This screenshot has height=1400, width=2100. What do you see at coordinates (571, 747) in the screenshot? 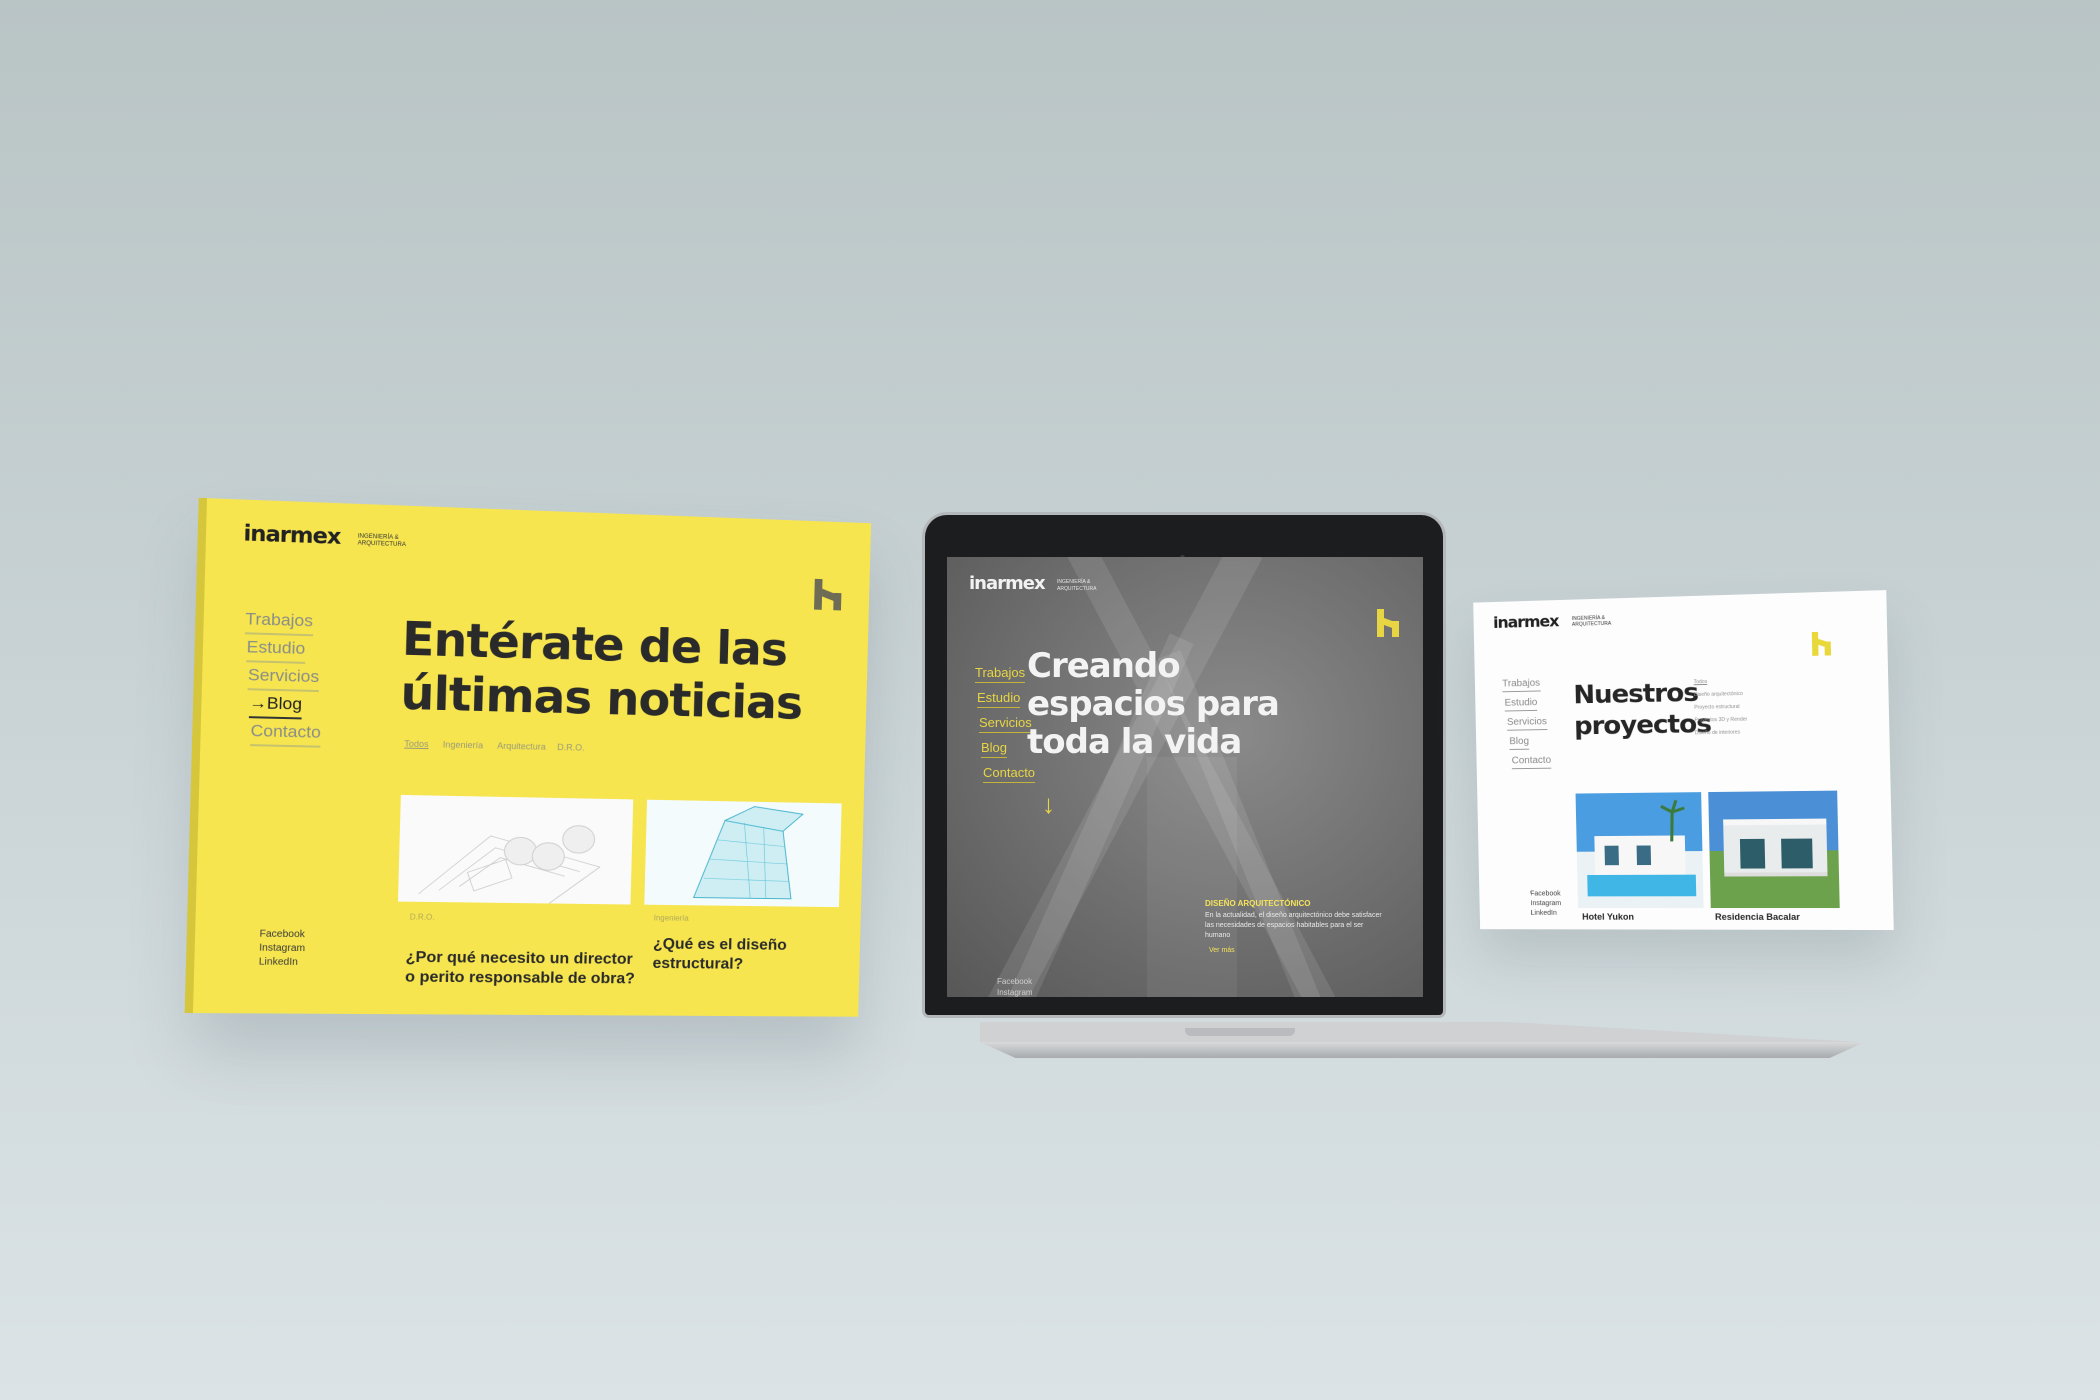
I see `filter-dro: D.R.O.` at bounding box center [571, 747].